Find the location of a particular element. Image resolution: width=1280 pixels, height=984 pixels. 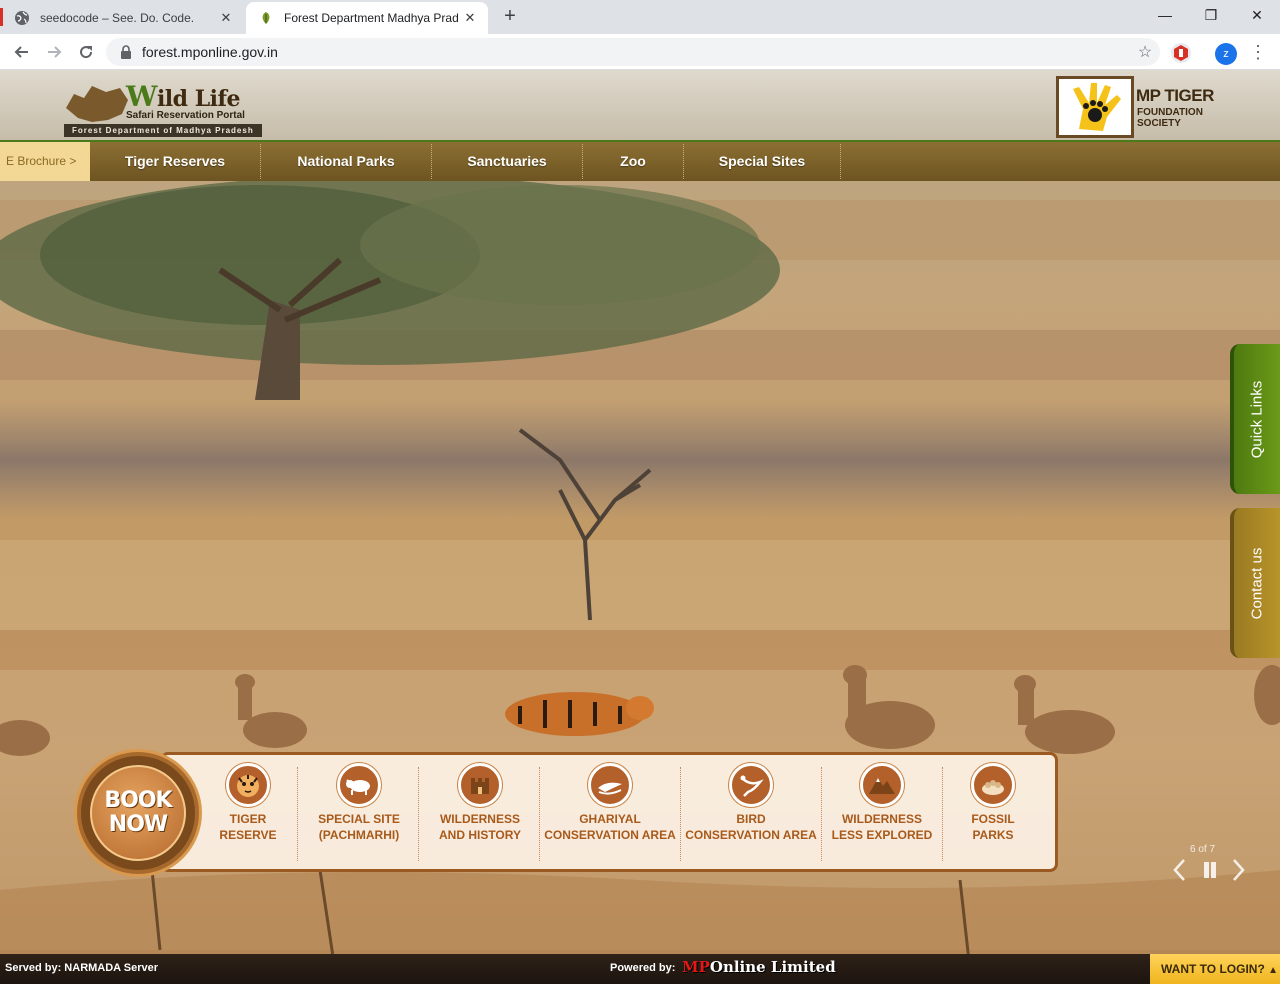

logo-subtitle: Safari Reservation Portal is located at coordinates (185, 115).